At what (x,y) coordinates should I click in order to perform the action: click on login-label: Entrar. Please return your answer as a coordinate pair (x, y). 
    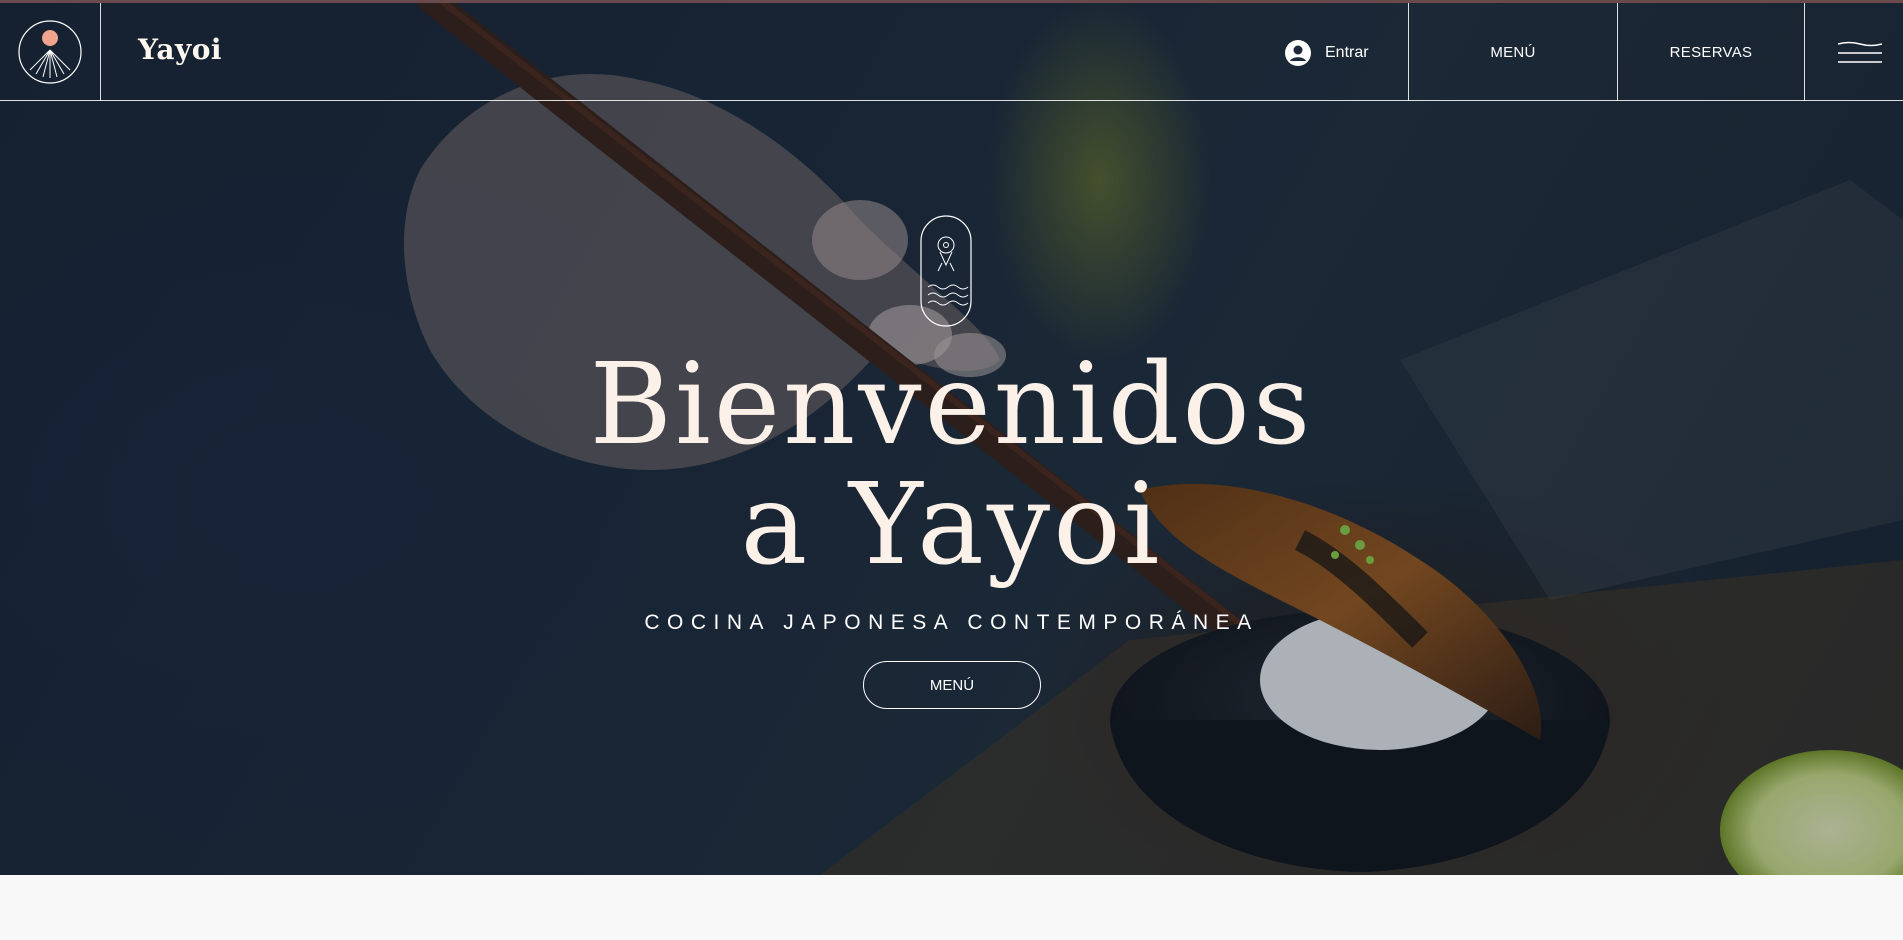
    Looking at the image, I should click on (1347, 52).